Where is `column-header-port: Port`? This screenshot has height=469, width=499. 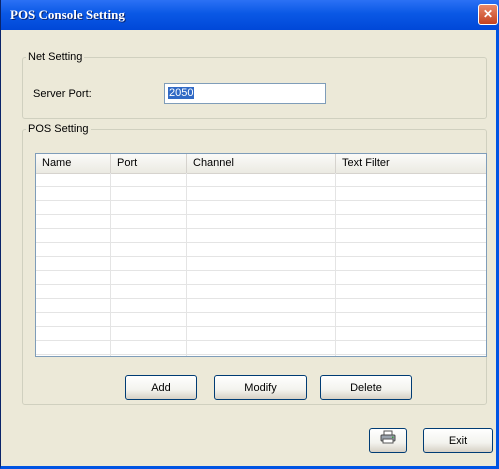 column-header-port: Port is located at coordinates (149, 163).